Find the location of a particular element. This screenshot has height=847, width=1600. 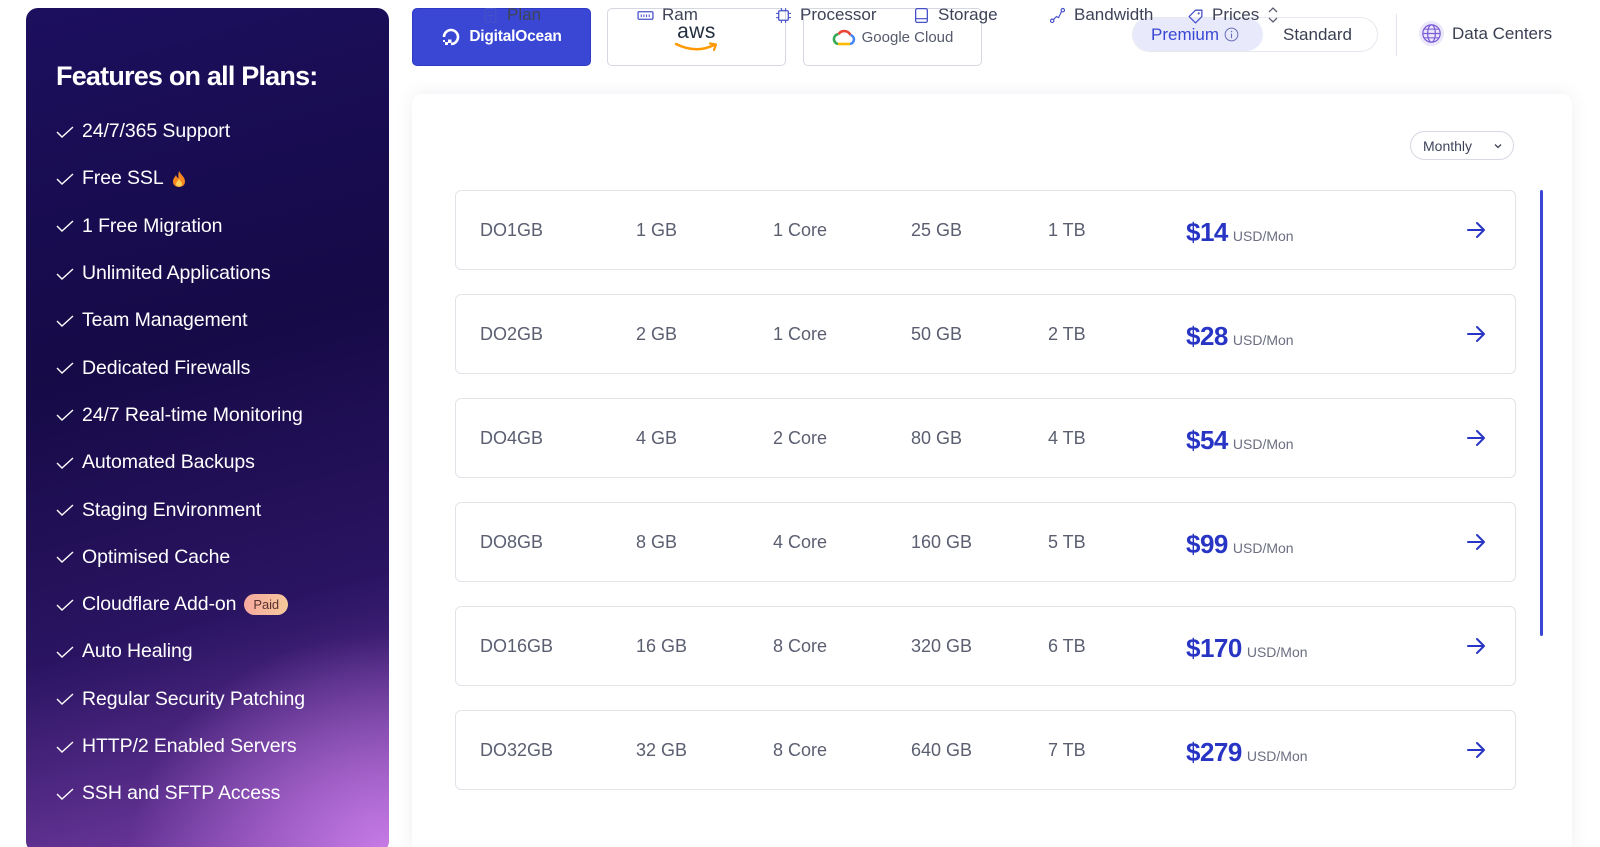

cell-bandwidth: 1 TB is located at coordinates (1067, 229).